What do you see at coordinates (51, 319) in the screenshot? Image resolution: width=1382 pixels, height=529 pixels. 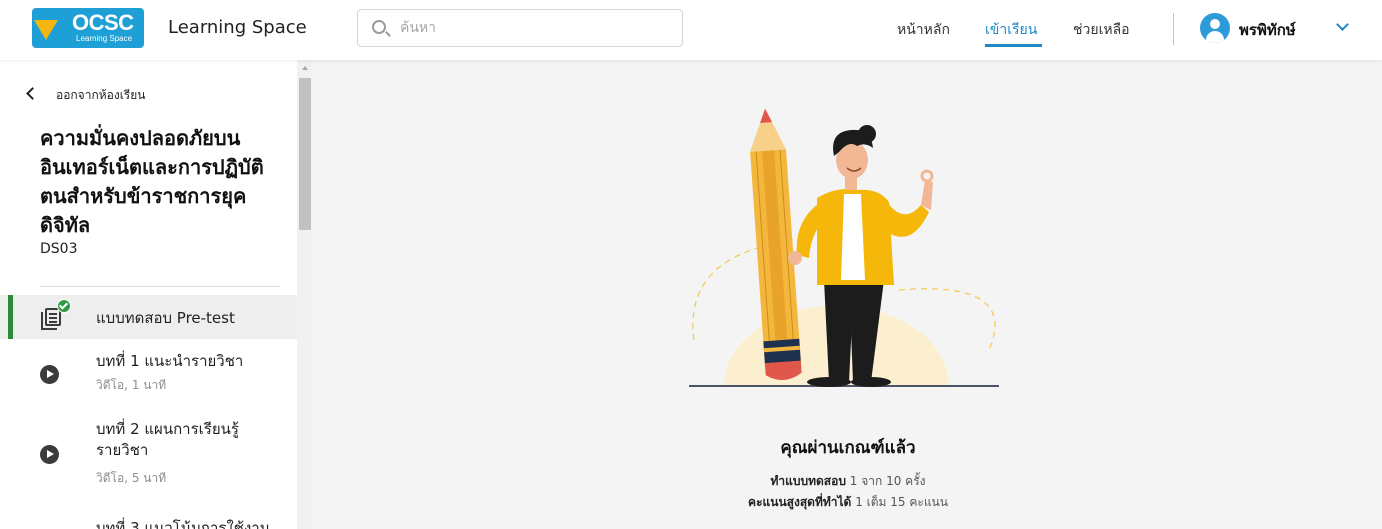 I see `quiz-doc-icon` at bounding box center [51, 319].